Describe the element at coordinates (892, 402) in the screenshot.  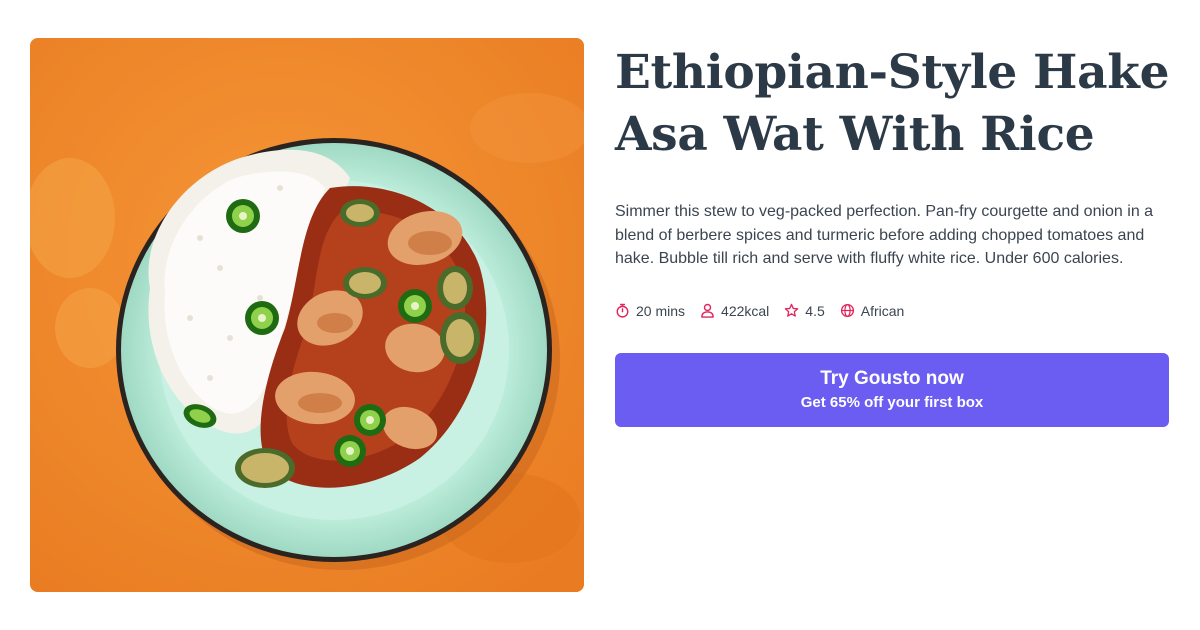
I see `cta-subtitle: Get 65% off your first box` at that location.